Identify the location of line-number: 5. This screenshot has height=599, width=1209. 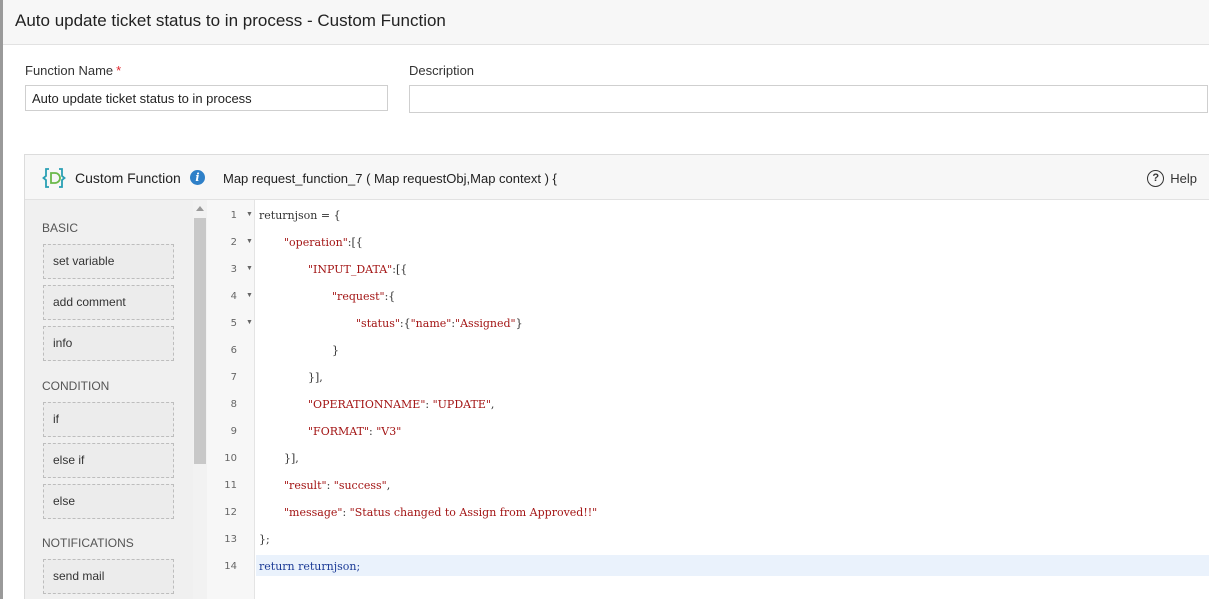
(233, 323).